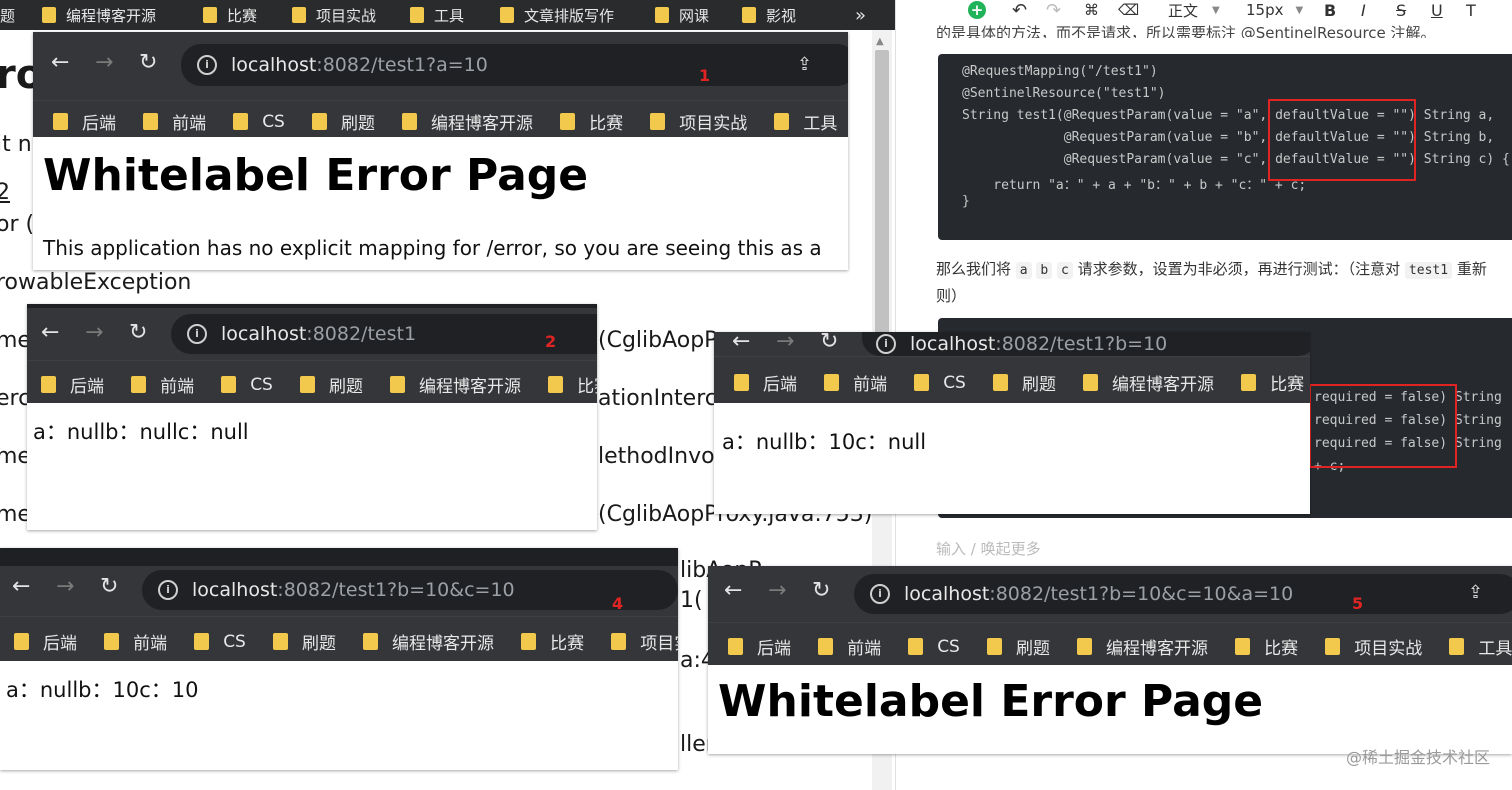  What do you see at coordinates (1363, 10) in the screenshot?
I see `italic-button: I` at bounding box center [1363, 10].